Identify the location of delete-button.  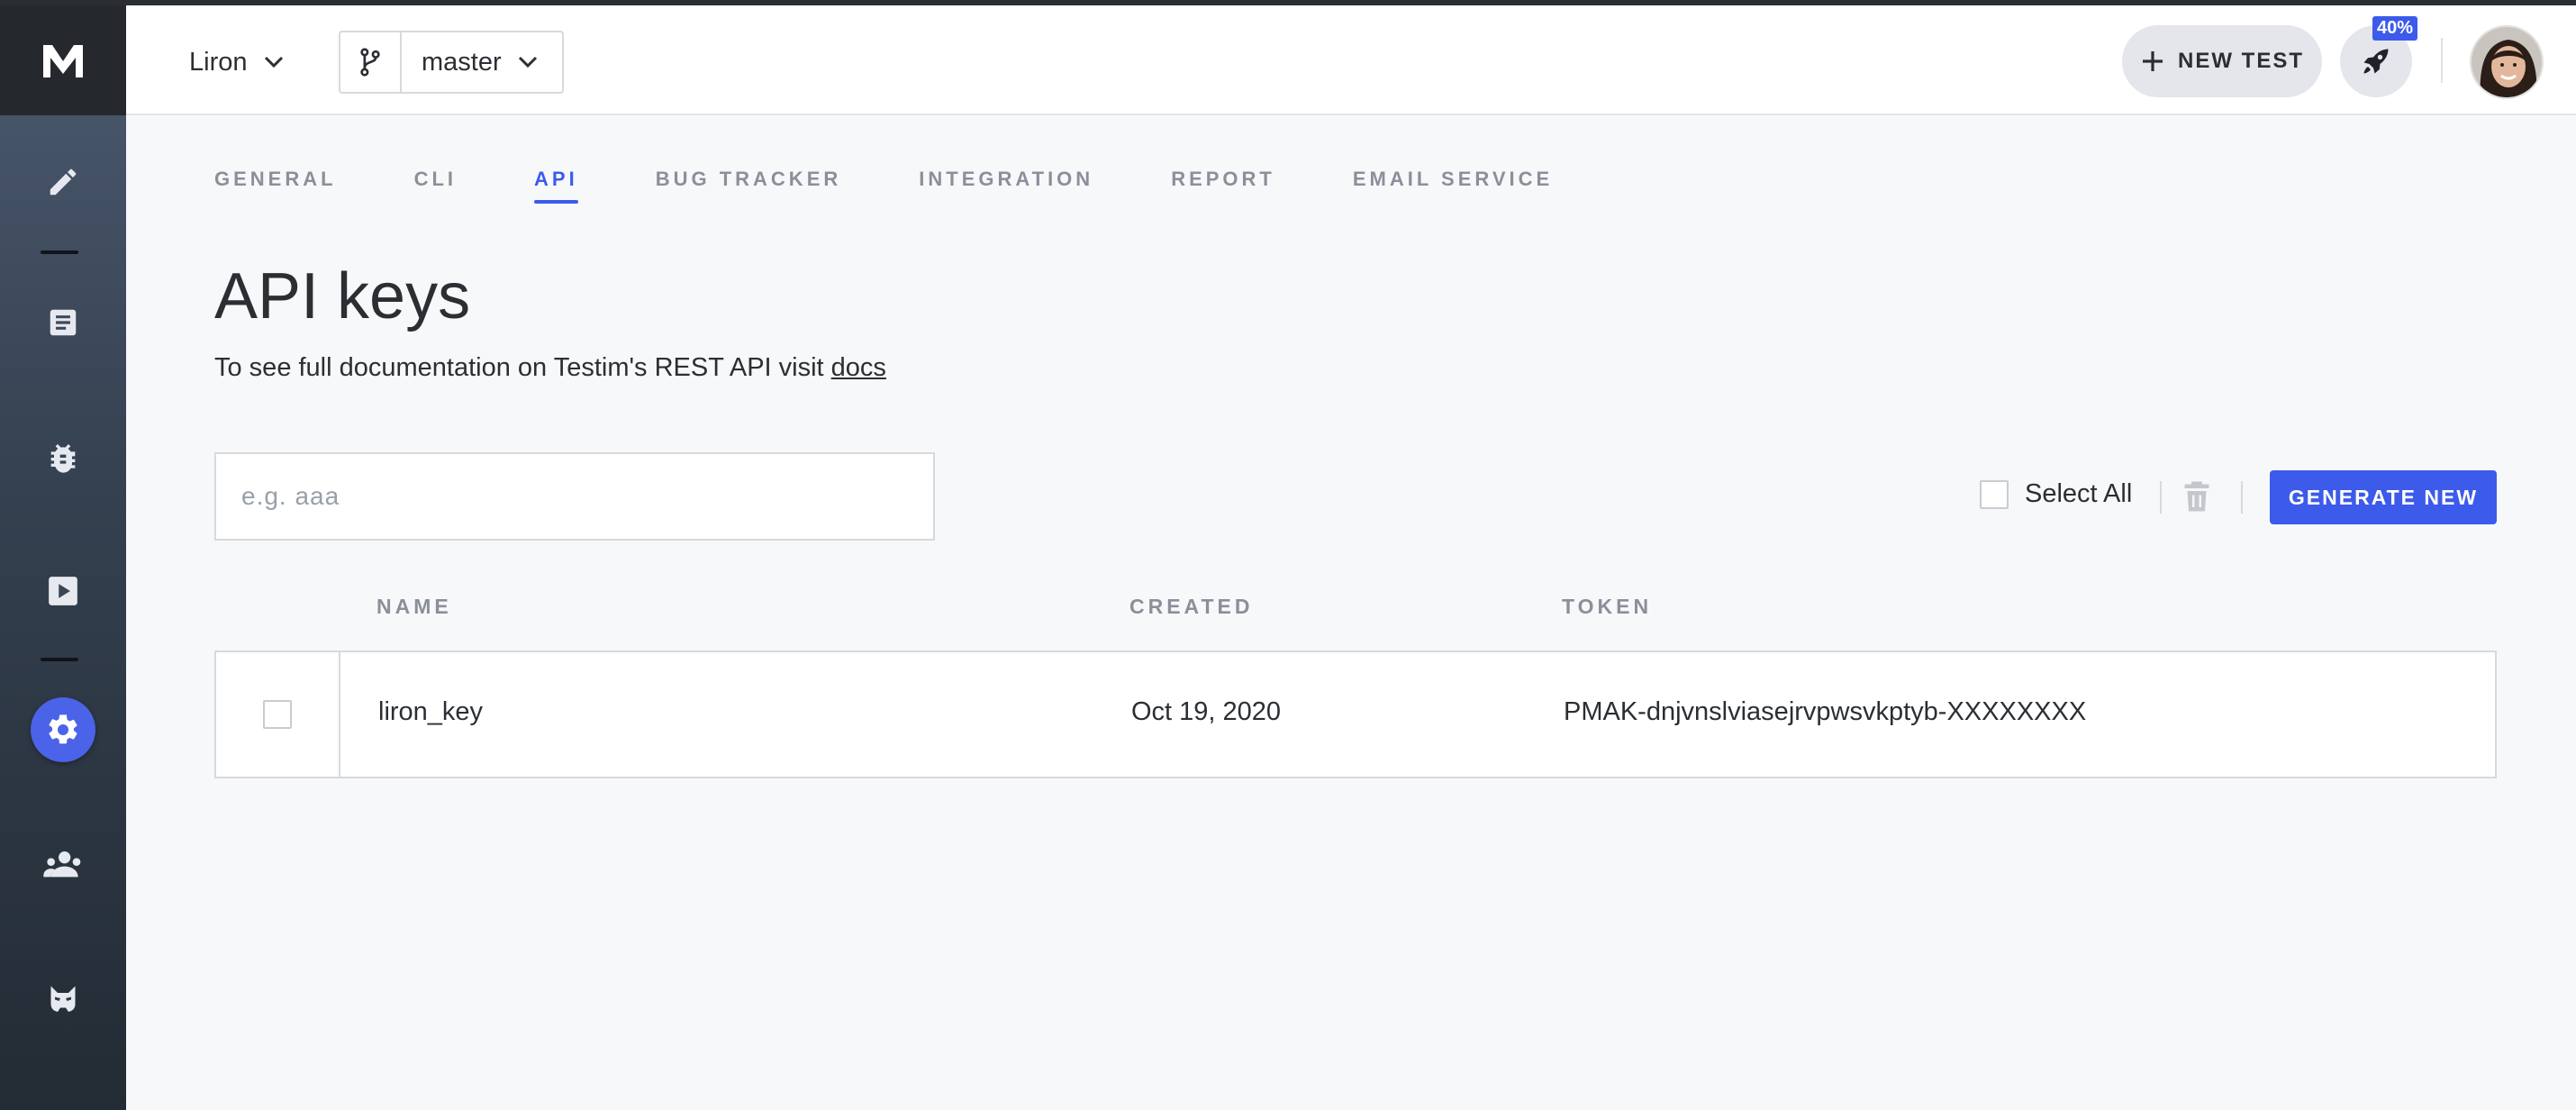
(2196, 498).